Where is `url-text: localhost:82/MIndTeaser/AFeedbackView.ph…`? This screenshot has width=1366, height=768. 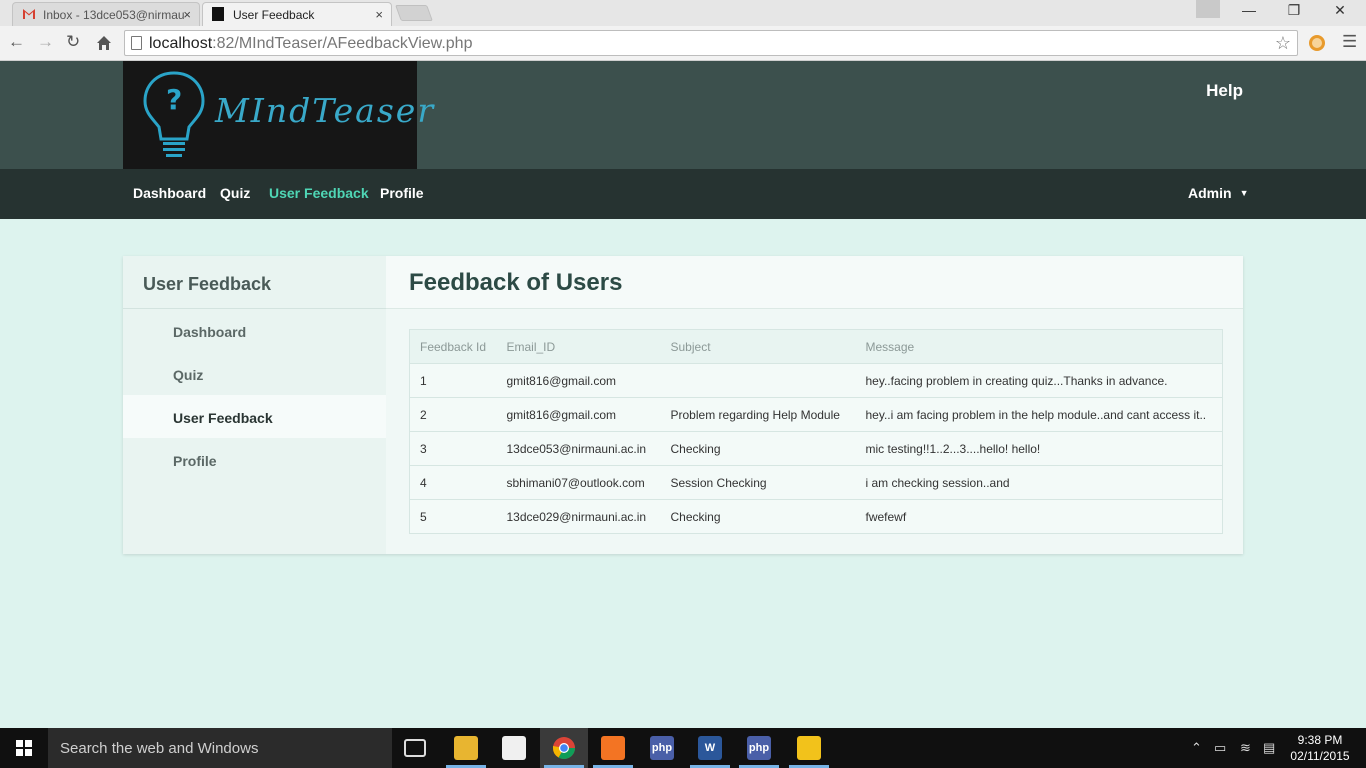 url-text: localhost:82/MIndTeaser/AFeedbackView.ph… is located at coordinates (310, 44).